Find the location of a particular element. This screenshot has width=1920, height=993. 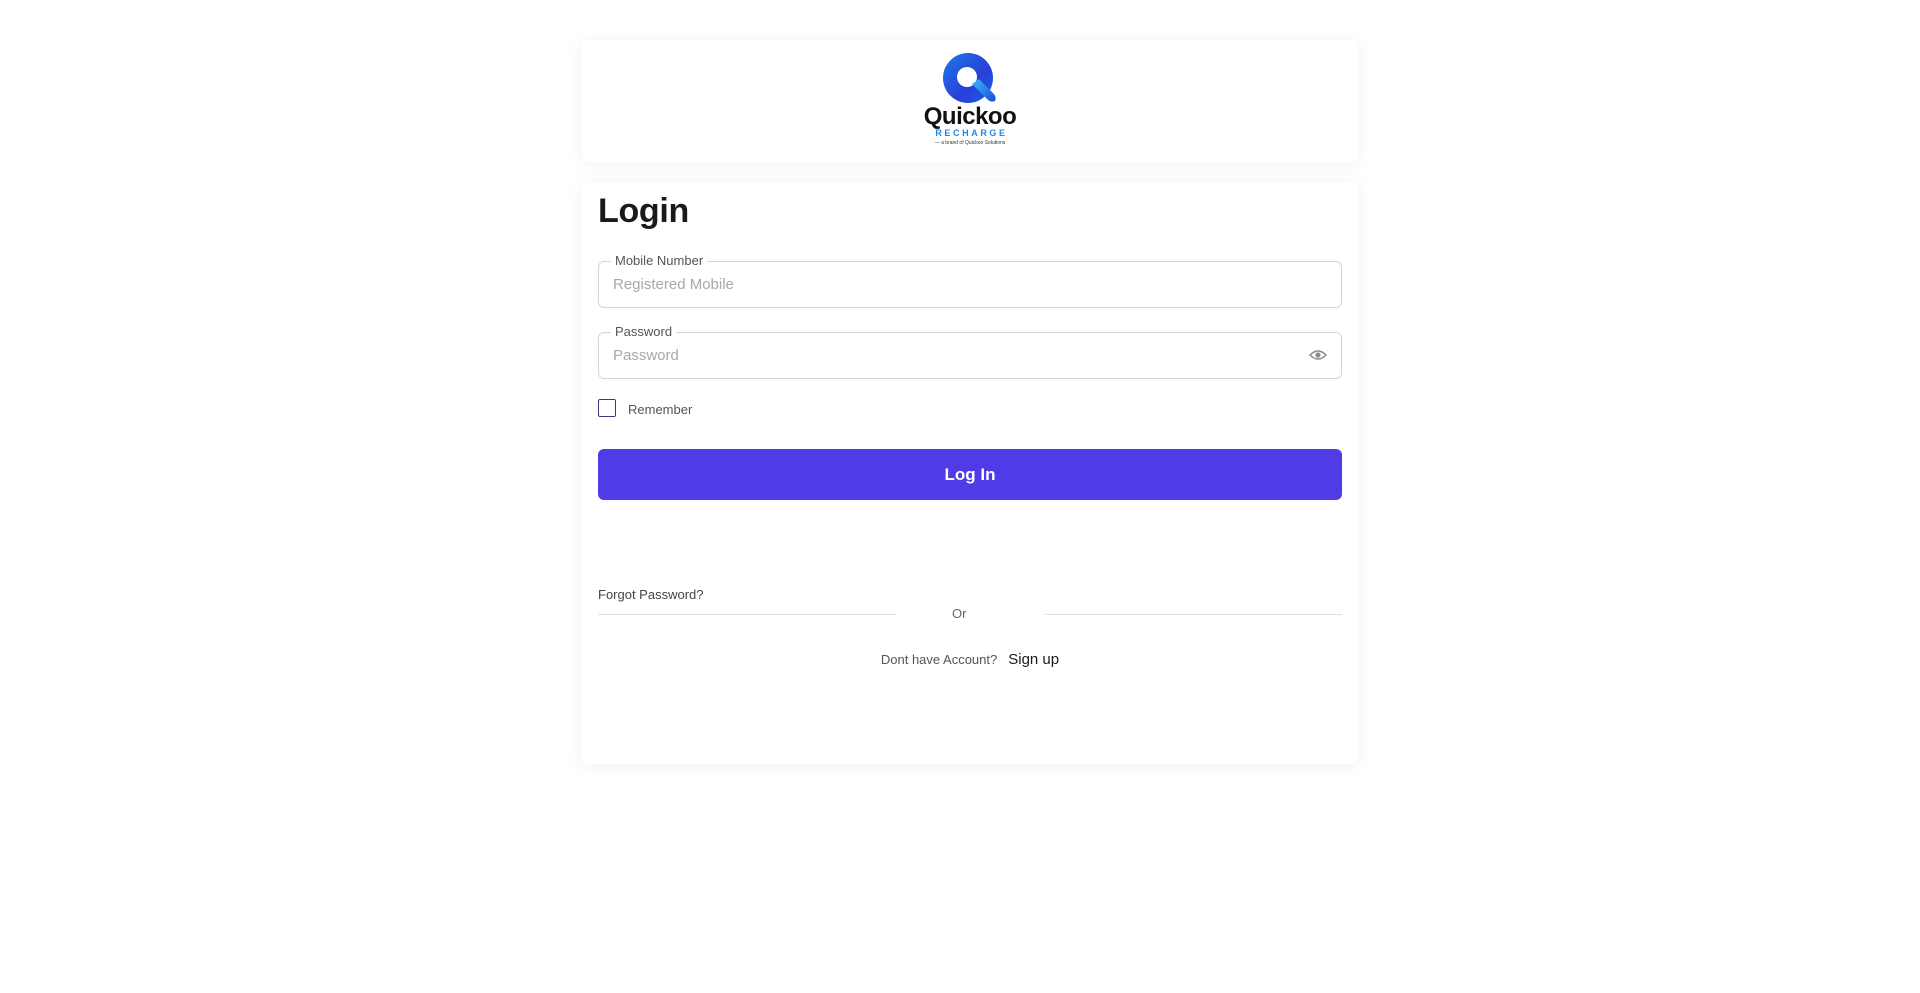

mobile-number-field: Mobile Number is located at coordinates (970, 280).